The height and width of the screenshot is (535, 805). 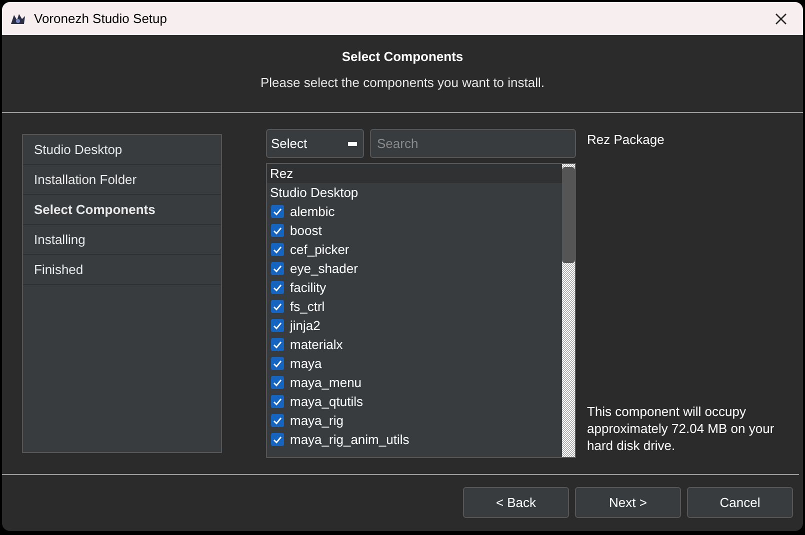 What do you see at coordinates (305, 325) in the screenshot?
I see `package-label: jinja2` at bounding box center [305, 325].